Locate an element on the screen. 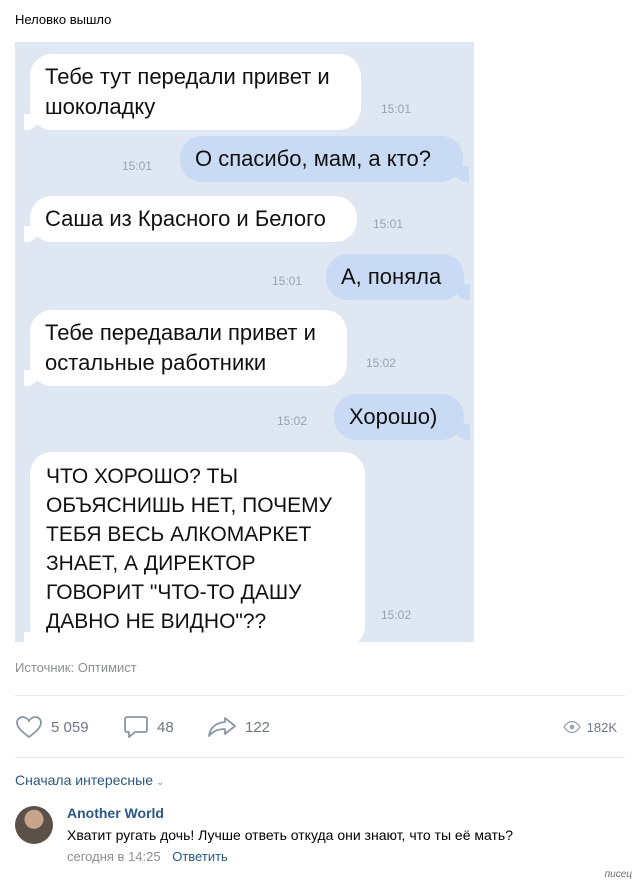 The image size is (640, 884). message-outgoing: О спасибо, мам, а кто? is located at coordinates (324, 159).